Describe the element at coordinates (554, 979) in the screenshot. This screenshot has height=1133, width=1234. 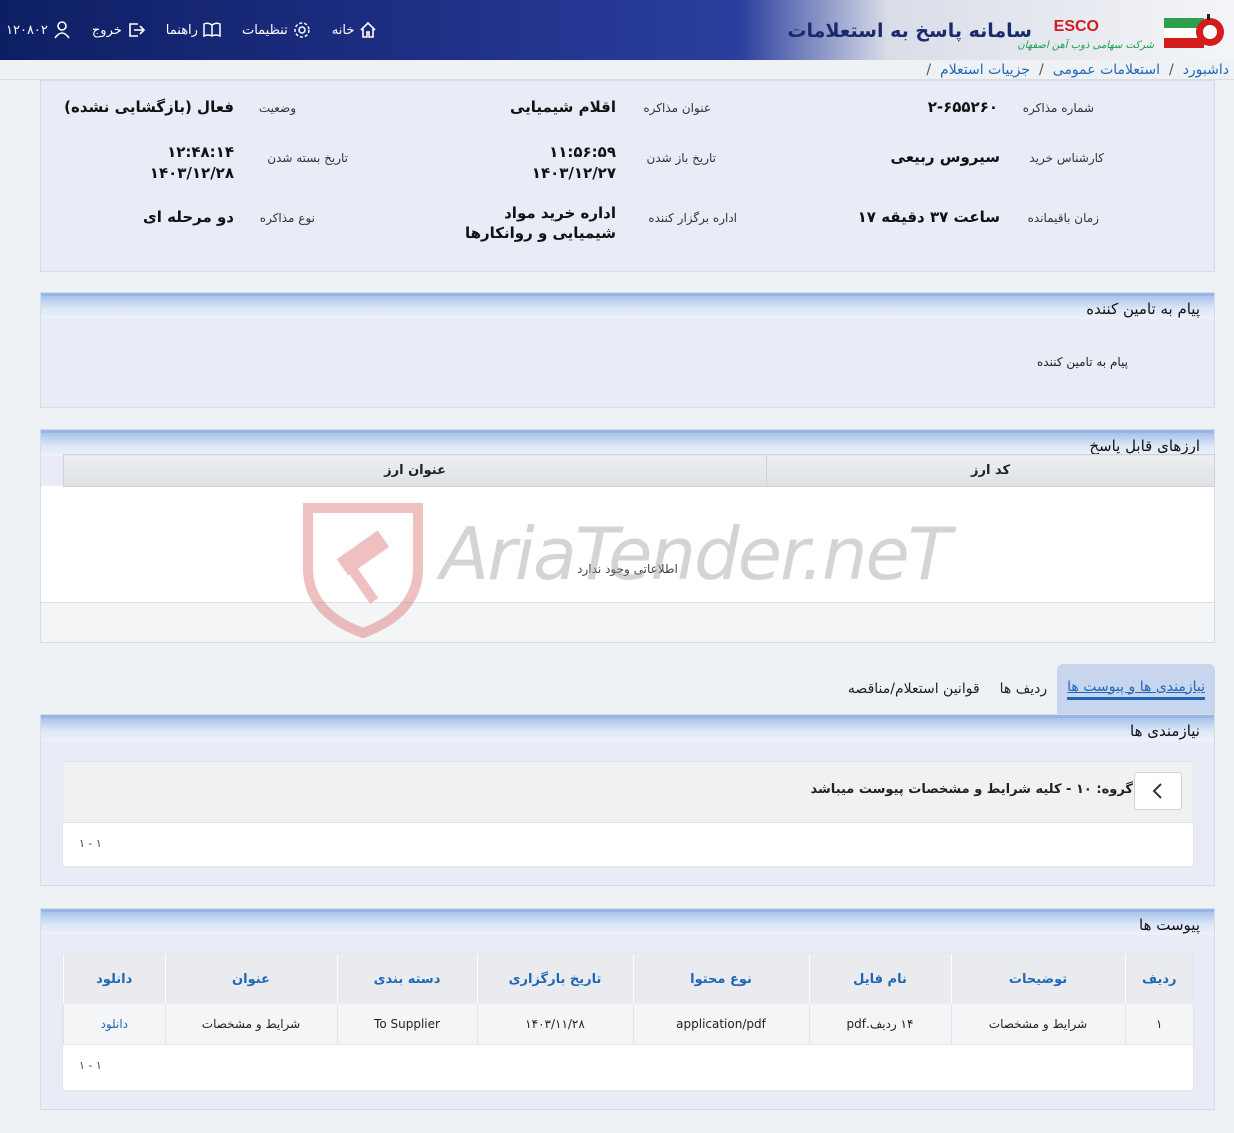
I see `column-upload-date: تاریخ بارگزاری` at that location.